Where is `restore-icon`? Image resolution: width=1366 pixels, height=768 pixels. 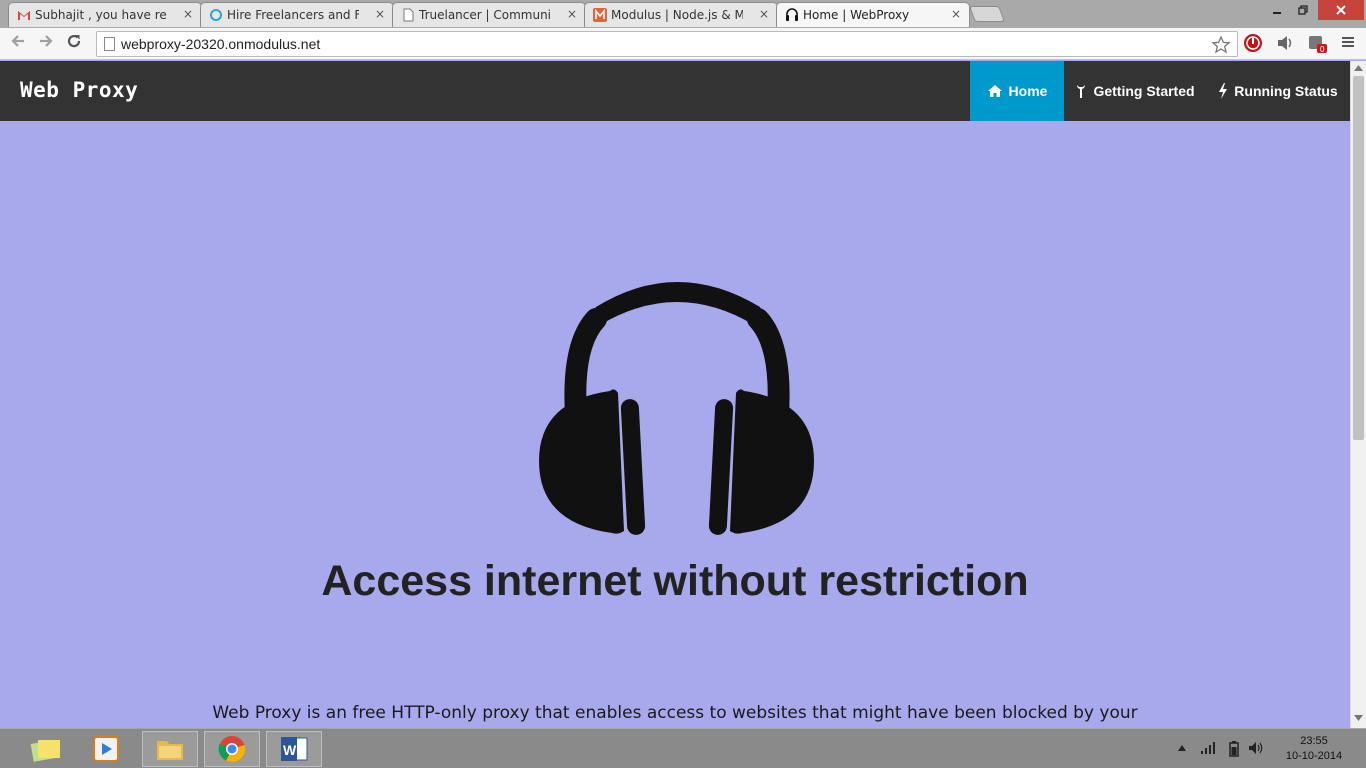
restore-icon is located at coordinates (1303, 10).